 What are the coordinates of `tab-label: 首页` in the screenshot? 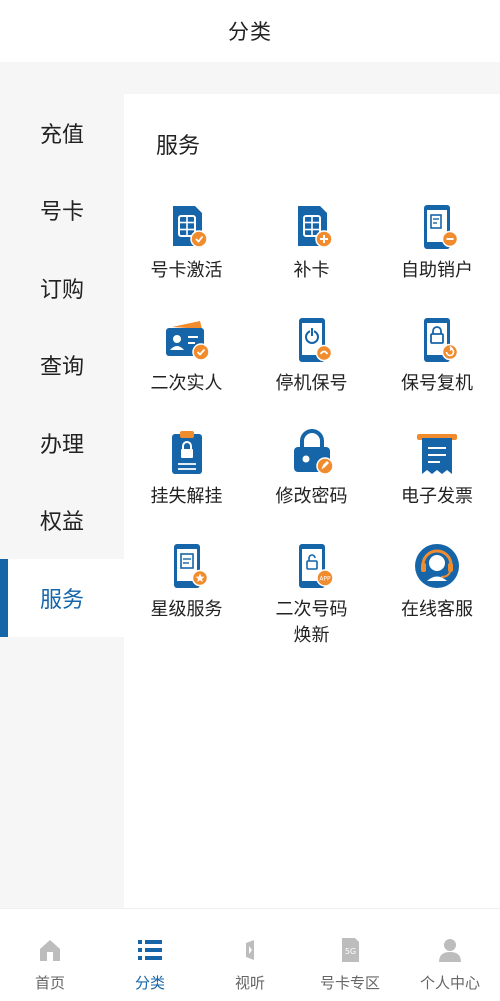 It's located at (49, 983).